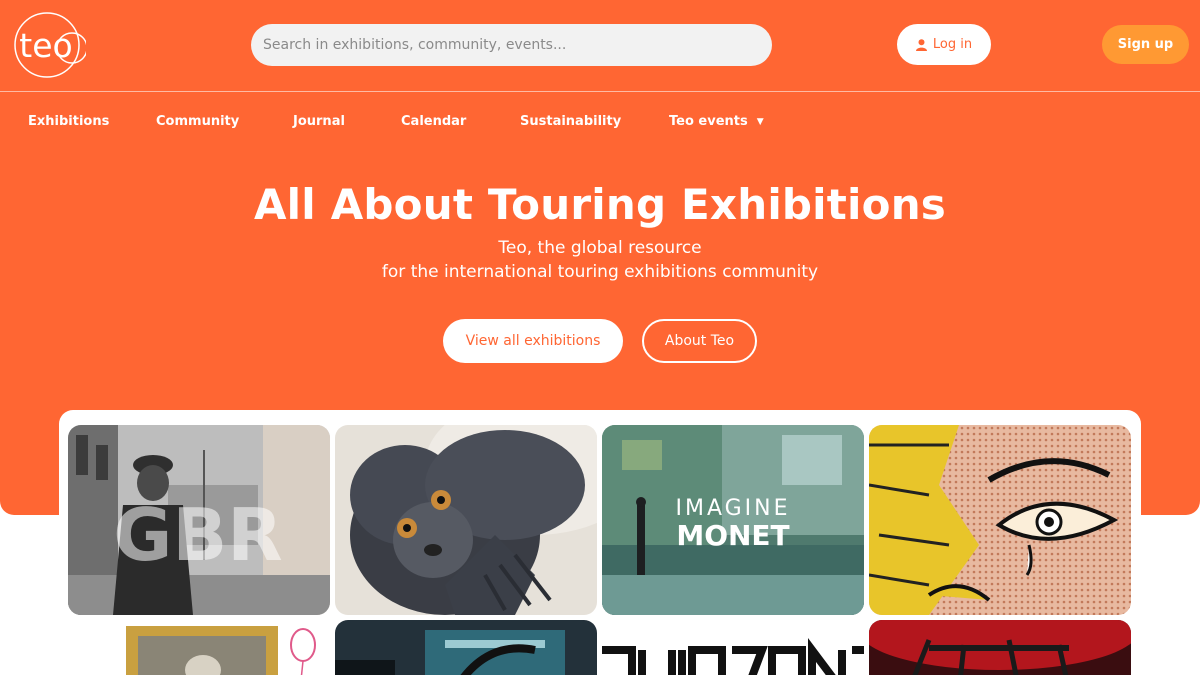  I want to click on nav-community: Community, so click(197, 121).